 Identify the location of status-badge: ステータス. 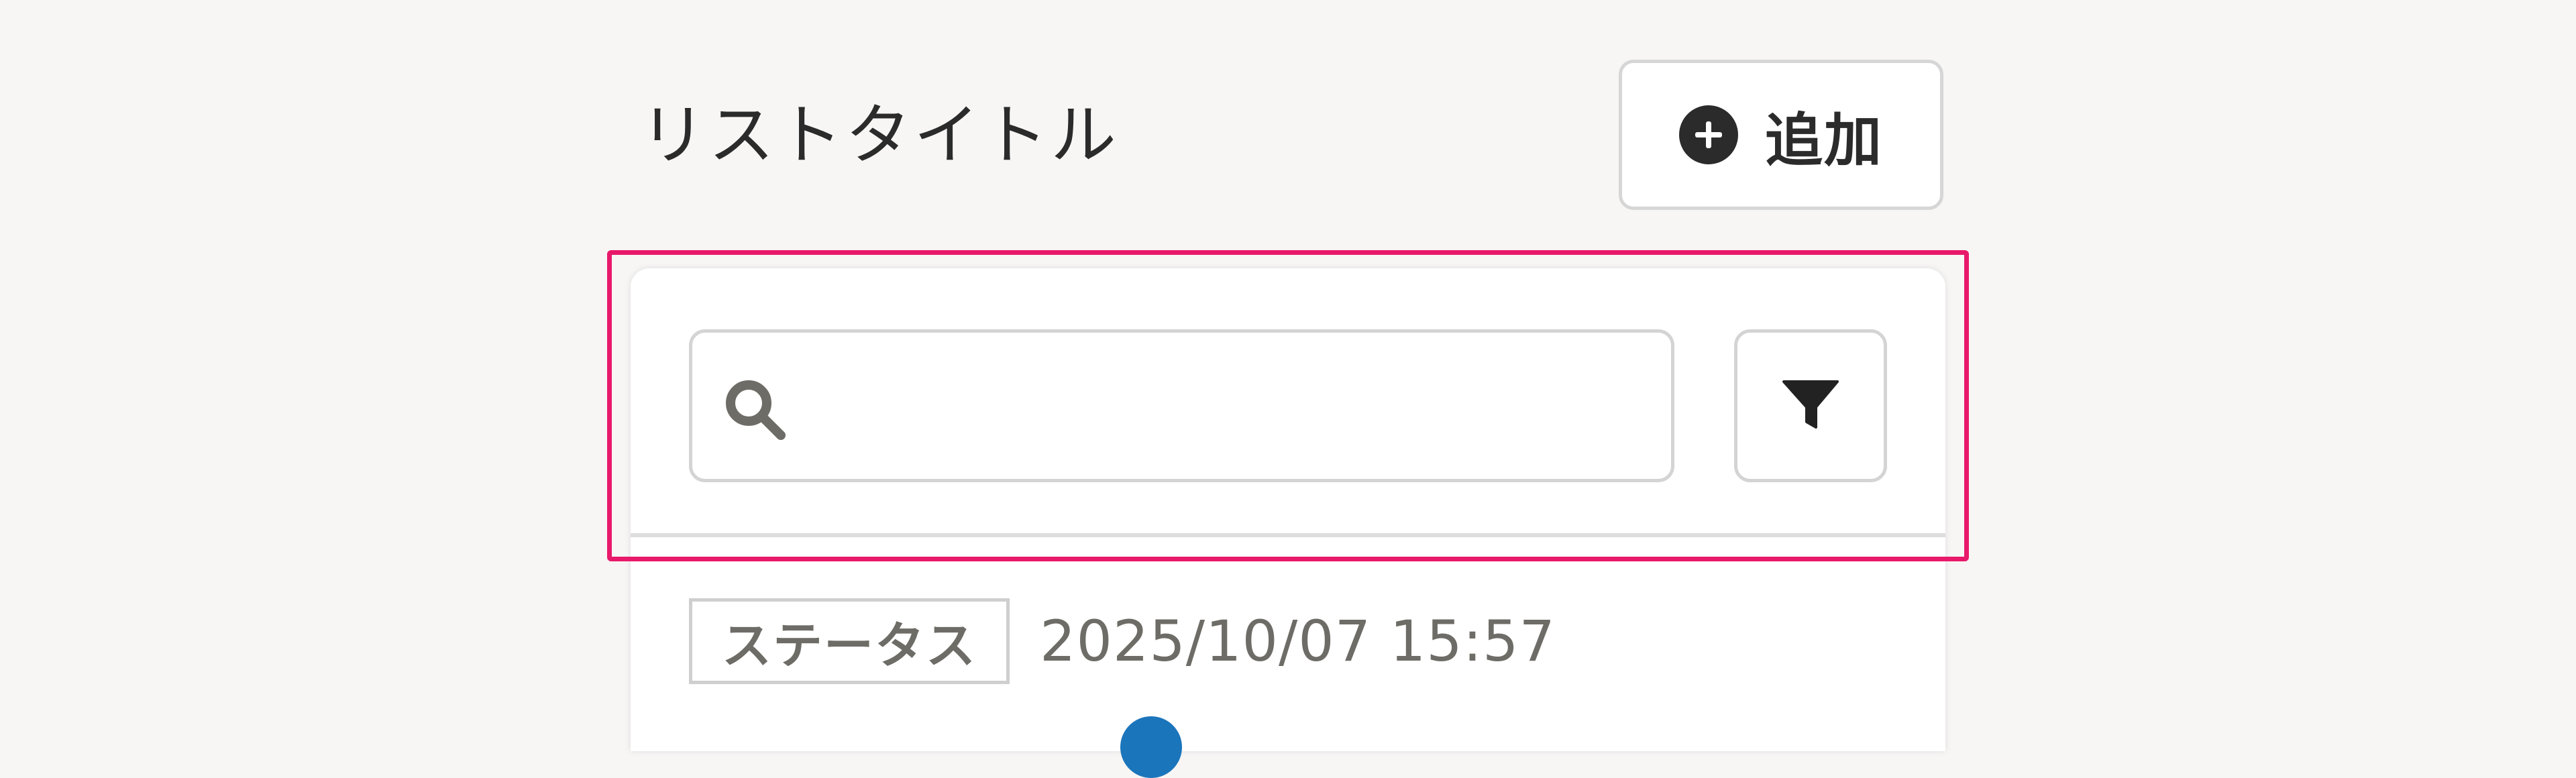
(849, 641).